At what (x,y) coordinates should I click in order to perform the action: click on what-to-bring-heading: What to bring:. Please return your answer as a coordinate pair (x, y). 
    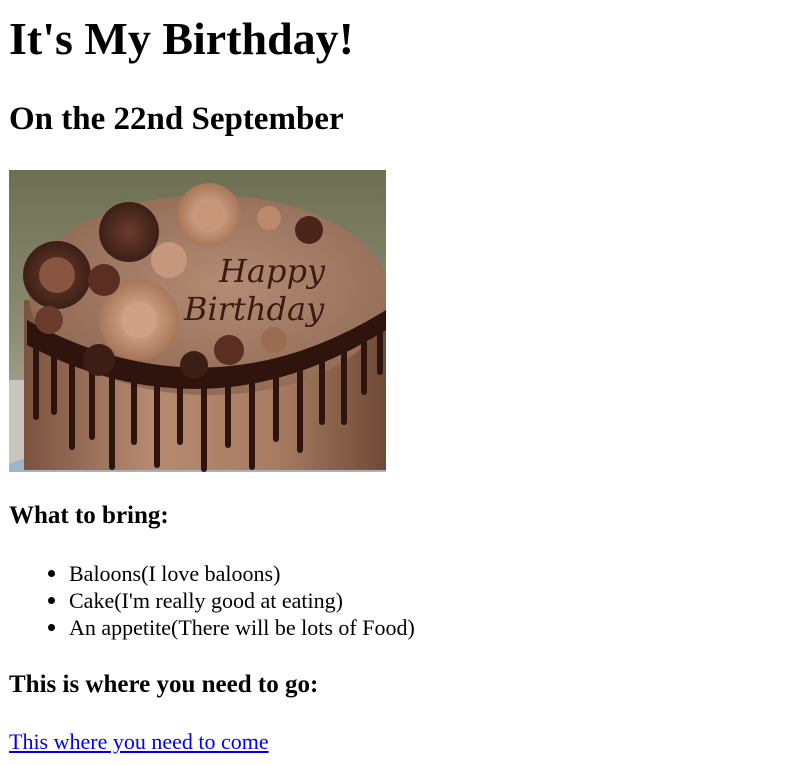
    Looking at the image, I should click on (89, 515).